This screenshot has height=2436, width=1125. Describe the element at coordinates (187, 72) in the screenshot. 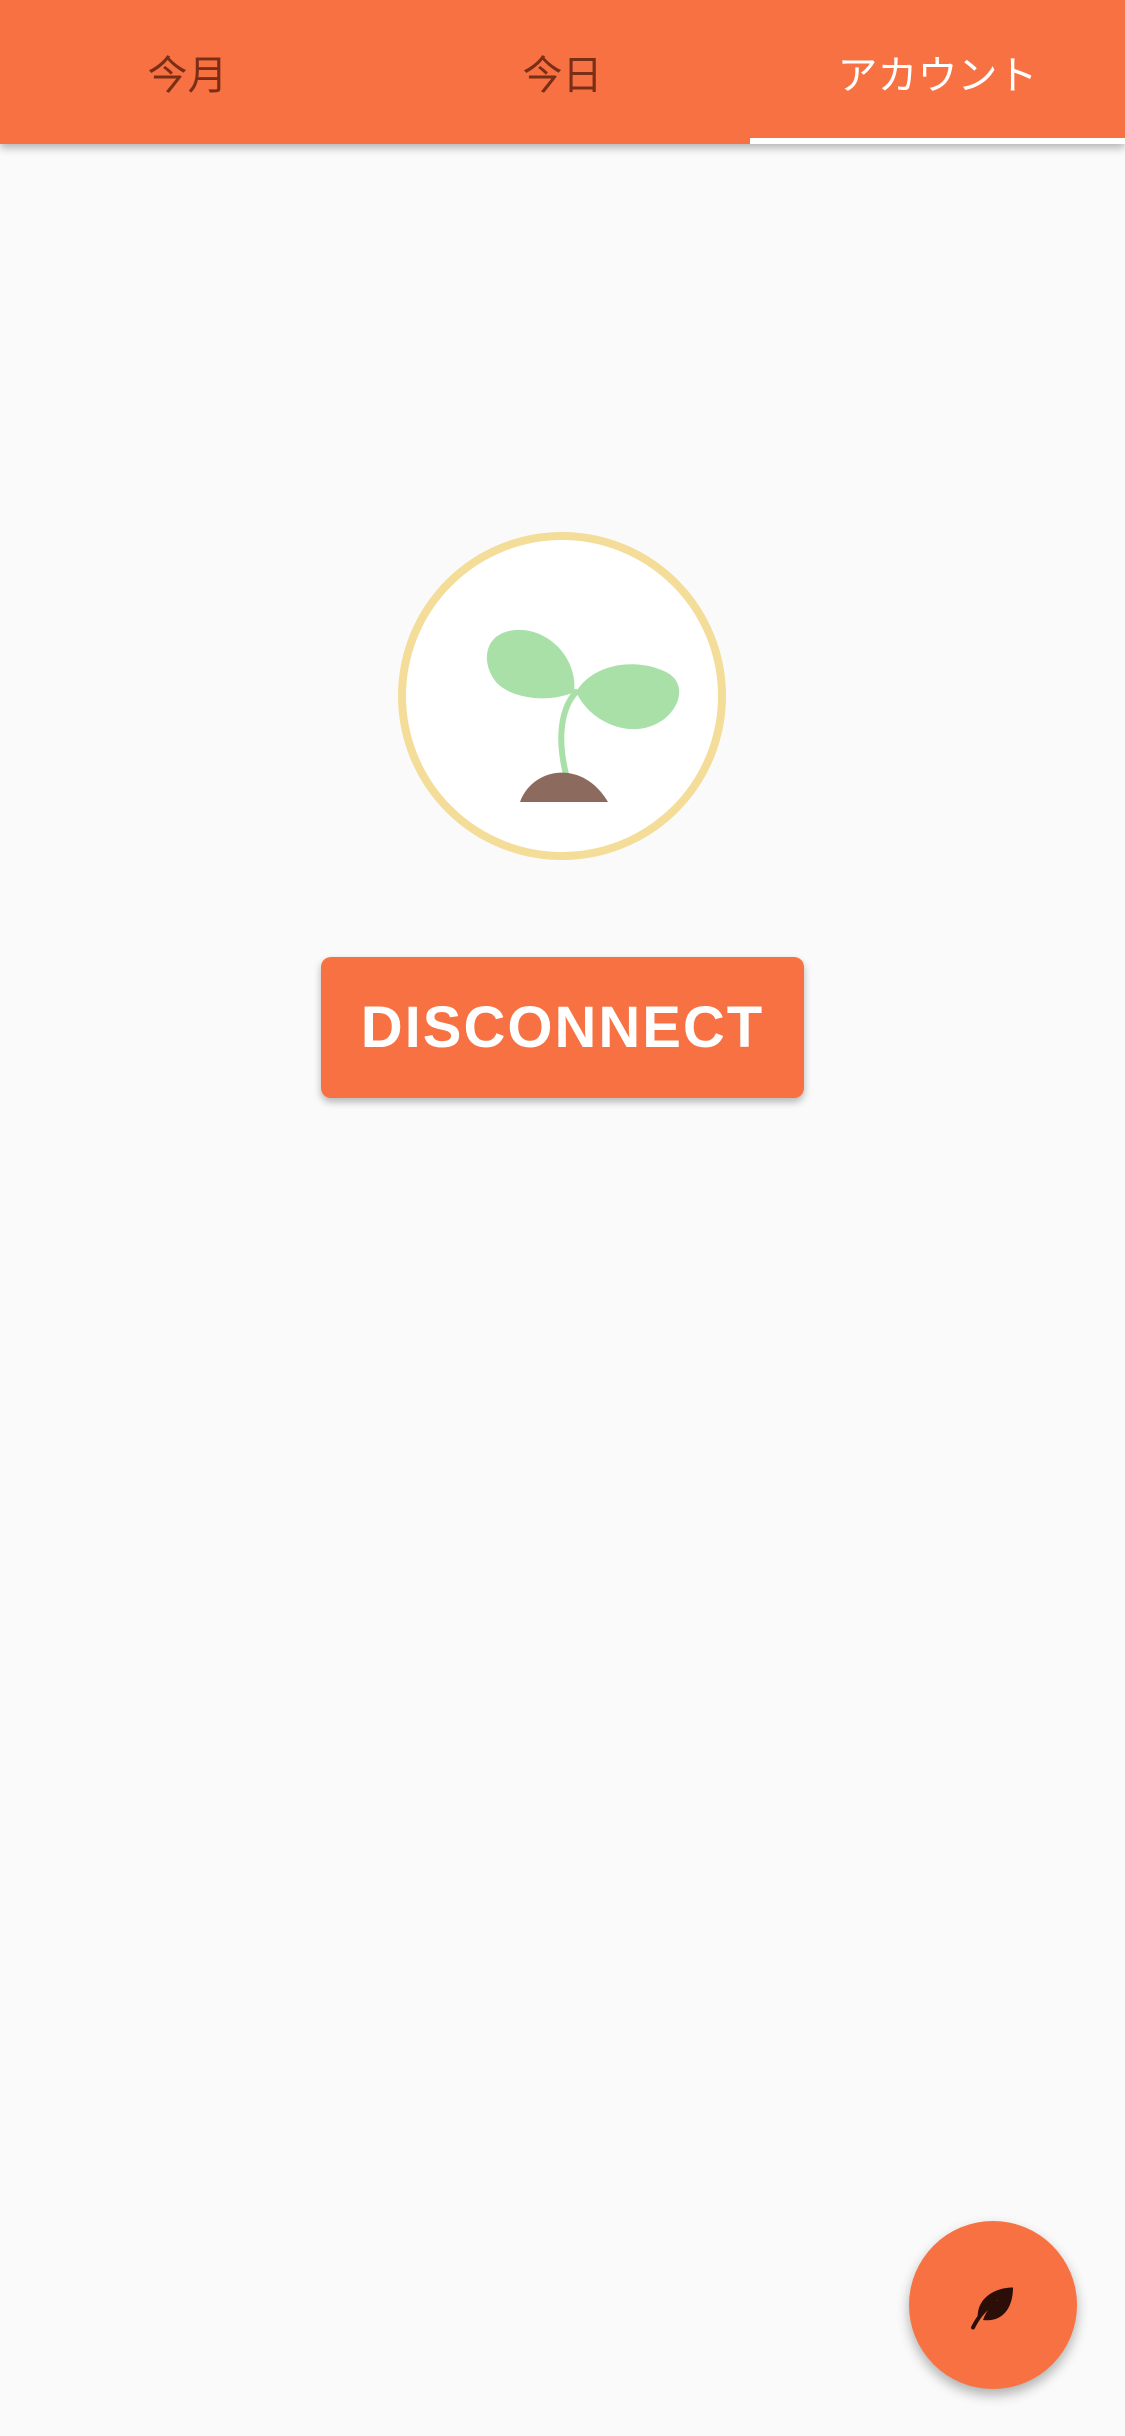

I see `tab-this-month: 今月` at that location.